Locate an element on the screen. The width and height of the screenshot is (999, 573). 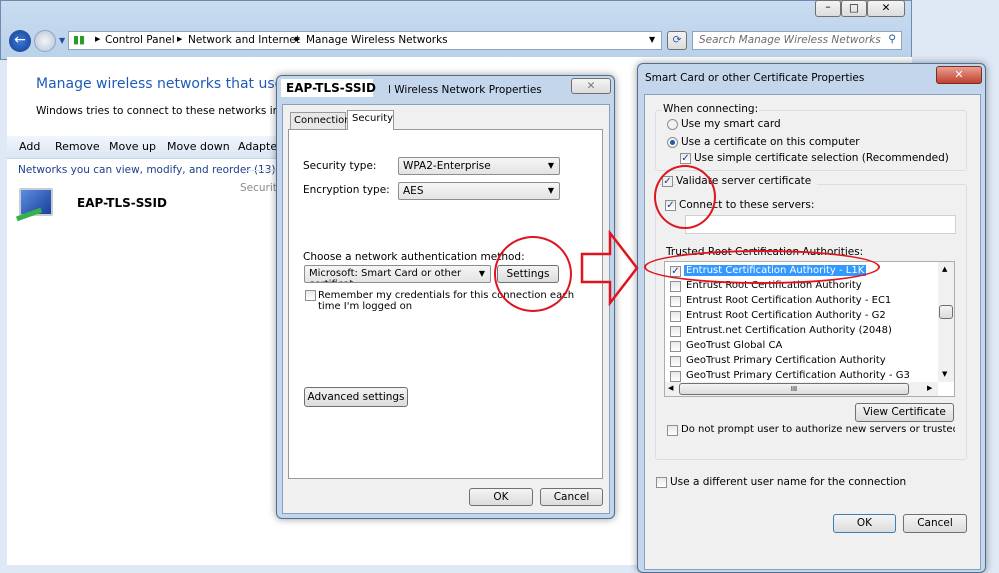
toolbar: Add Remove Move up Move down Adapter is located at coordinates (157, 147).